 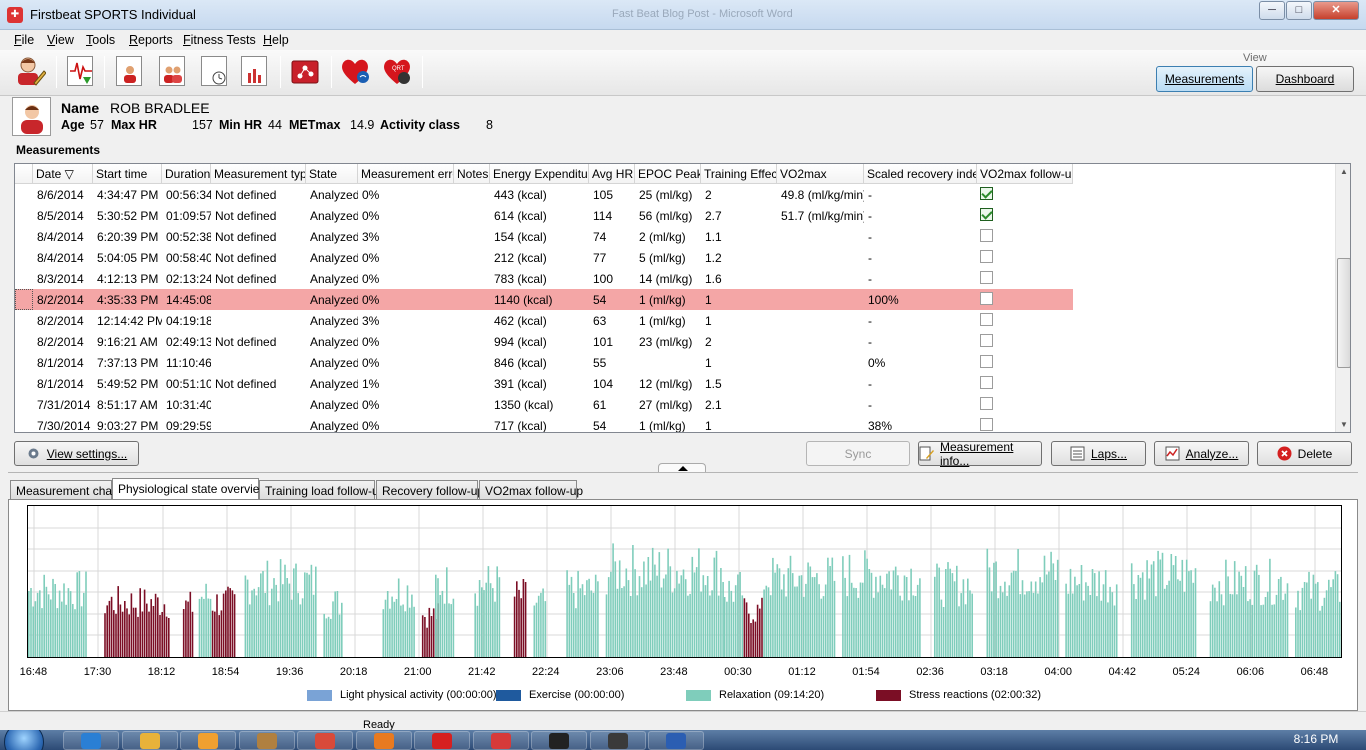 What do you see at coordinates (612, 174) in the screenshot?
I see `column-header-avghr: Avg HR` at bounding box center [612, 174].